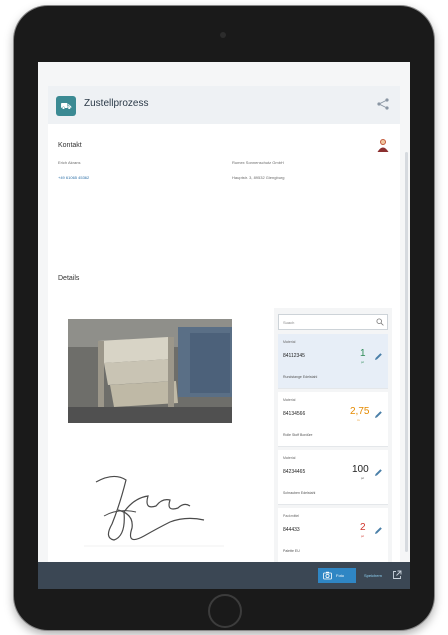 The height and width of the screenshot is (635, 448). Describe the element at coordinates (224, 575) in the screenshot. I see `footer-toolbar: Foto Speichern` at that location.